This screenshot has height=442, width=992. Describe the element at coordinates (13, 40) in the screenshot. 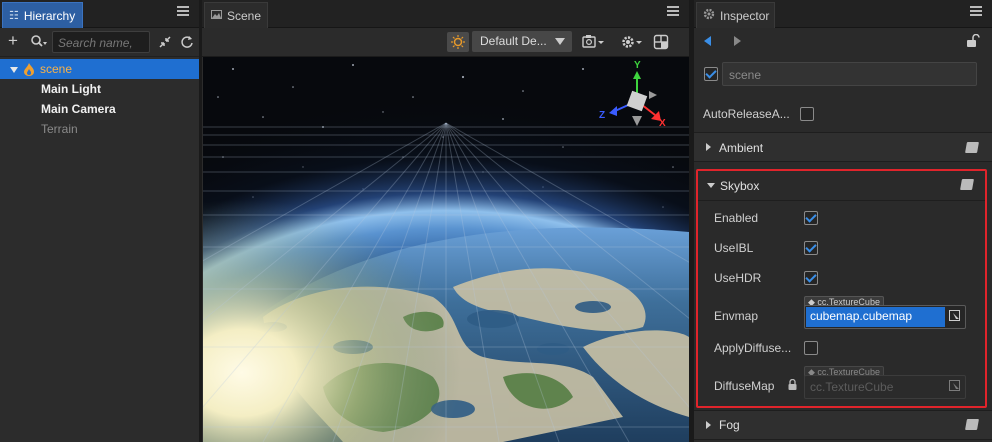

I see `add-icon: +` at that location.